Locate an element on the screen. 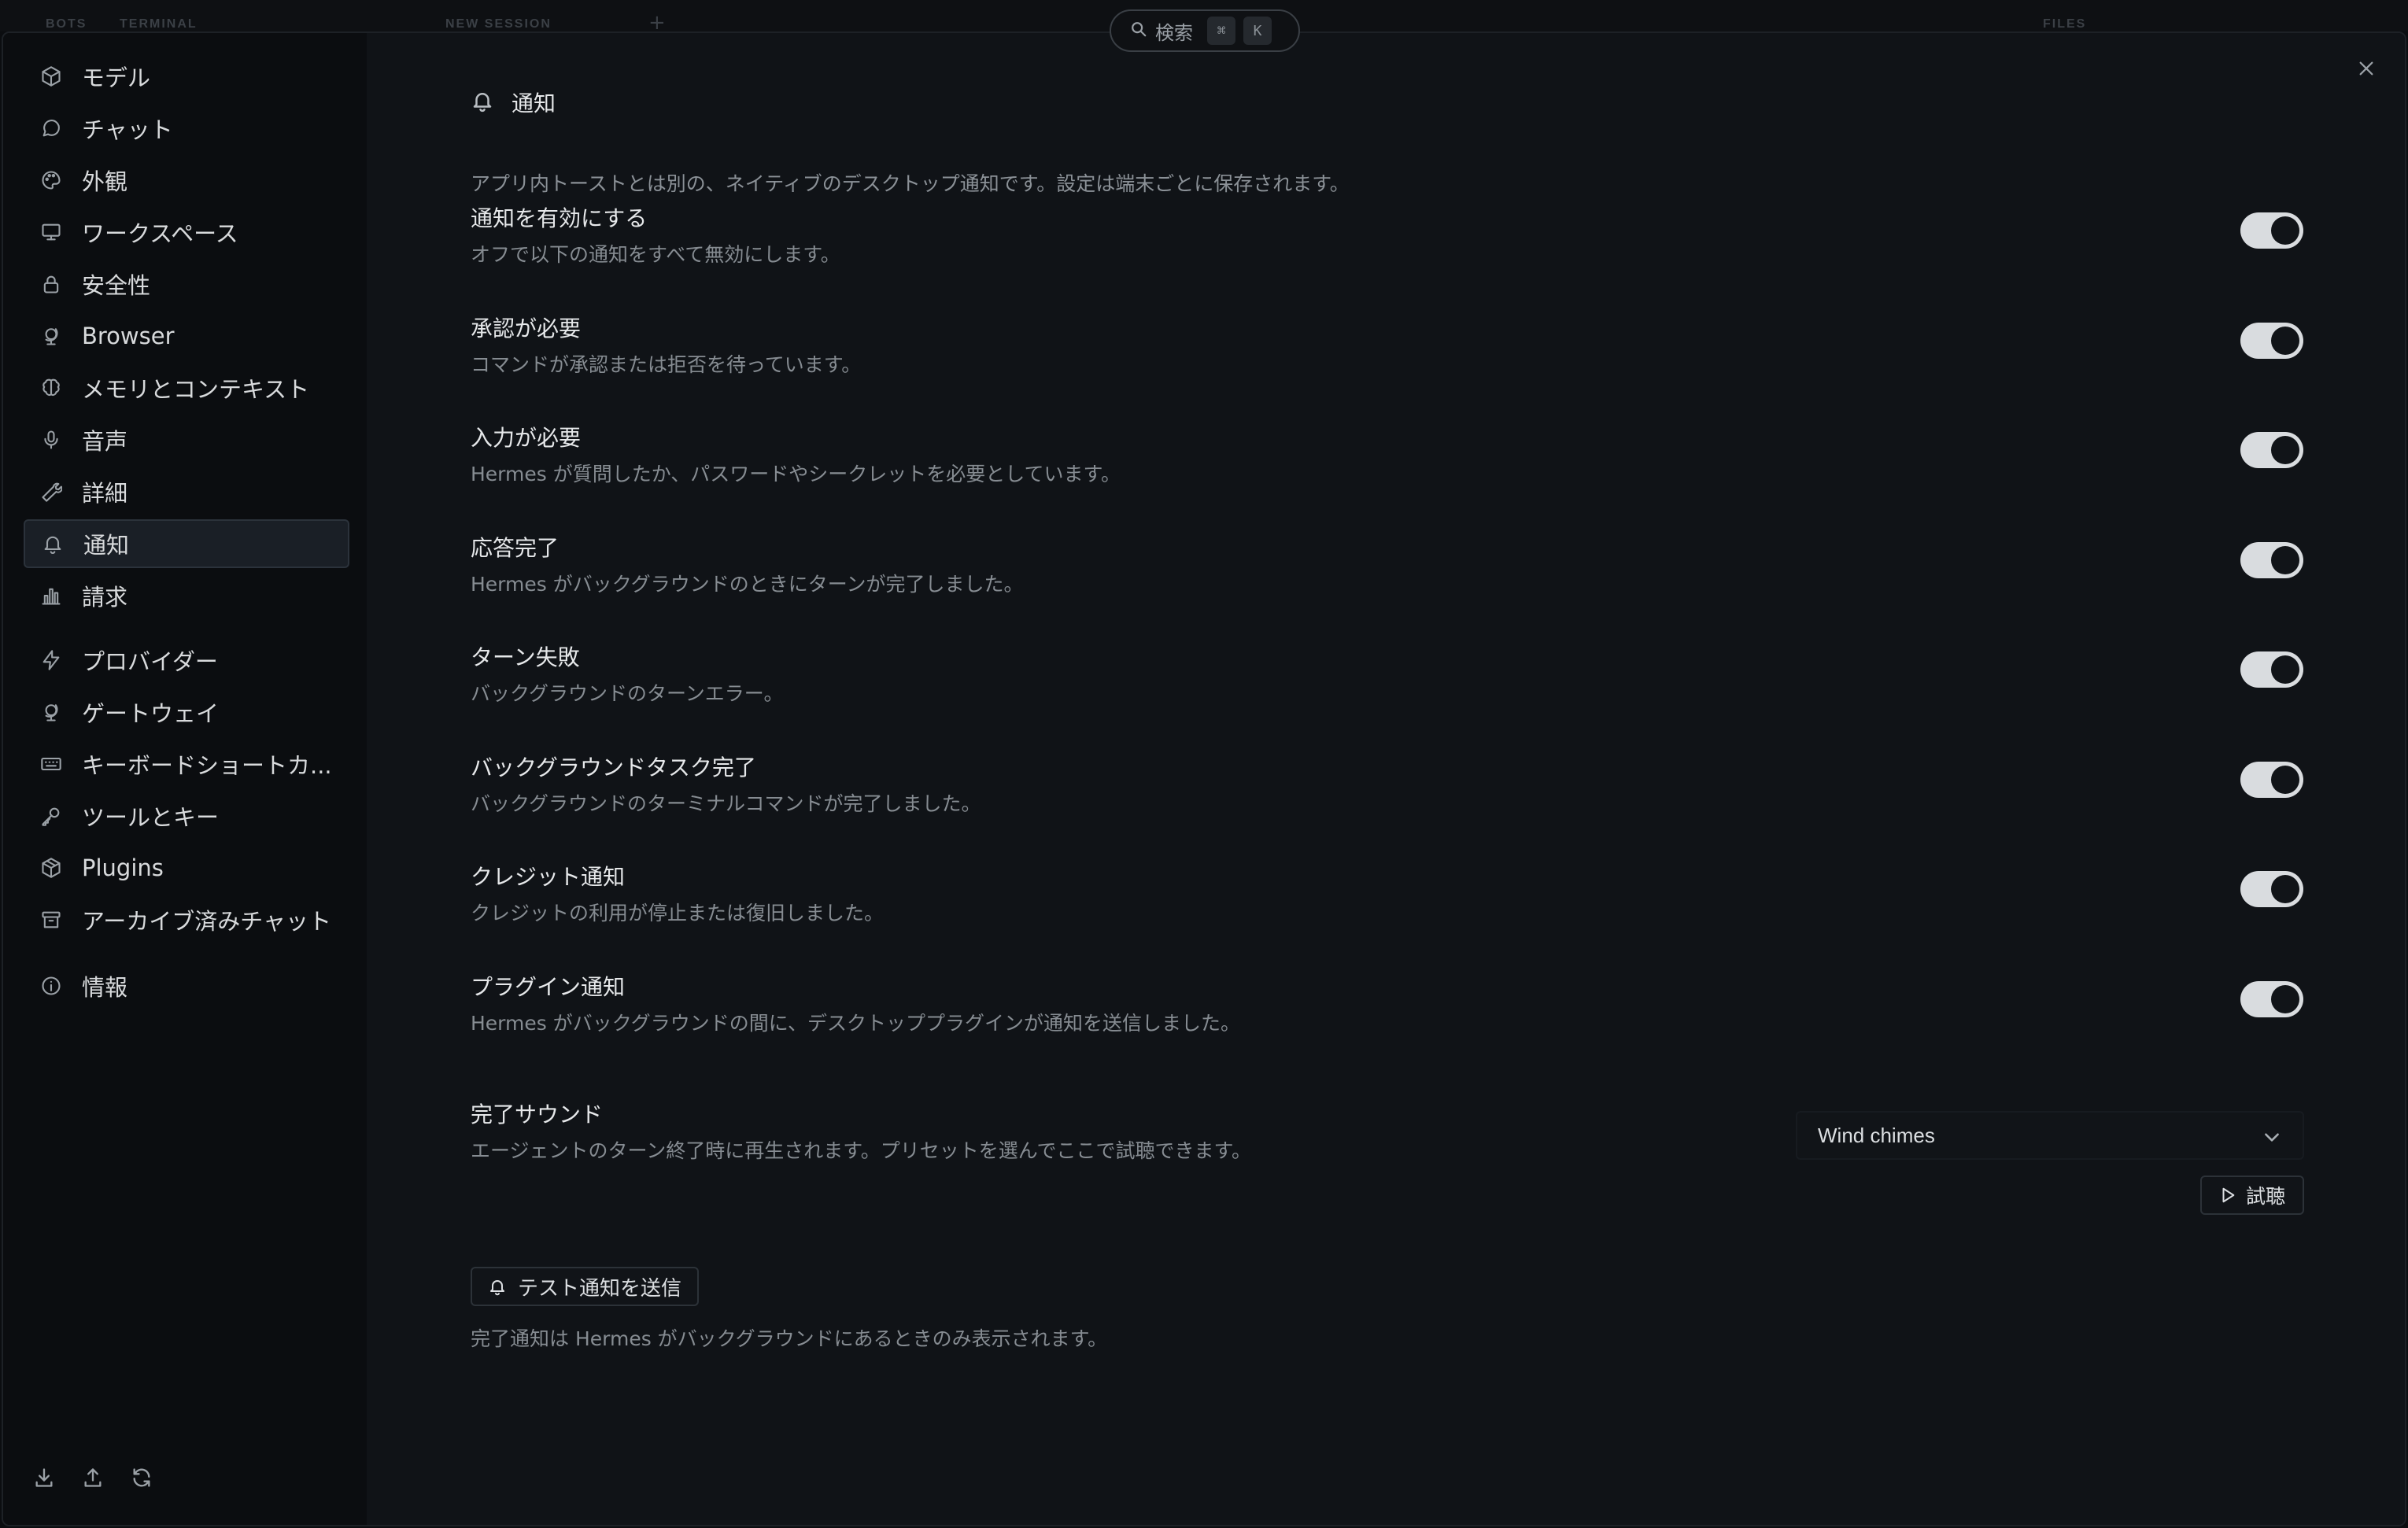 The width and height of the screenshot is (2408, 1528). sidebar-item-providers: プロバイダー is located at coordinates (186, 660).